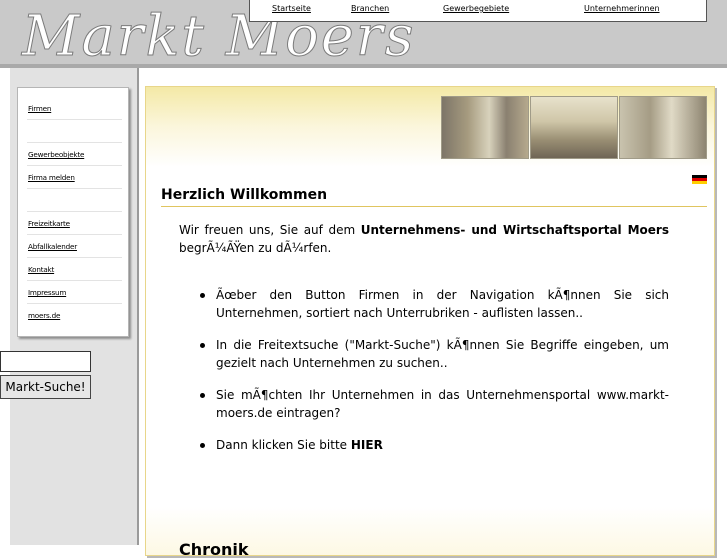 This screenshot has height=559, width=727. What do you see at coordinates (52, 246) in the screenshot?
I see `sidebar-link-abfallkalender: Abfallkalender` at bounding box center [52, 246].